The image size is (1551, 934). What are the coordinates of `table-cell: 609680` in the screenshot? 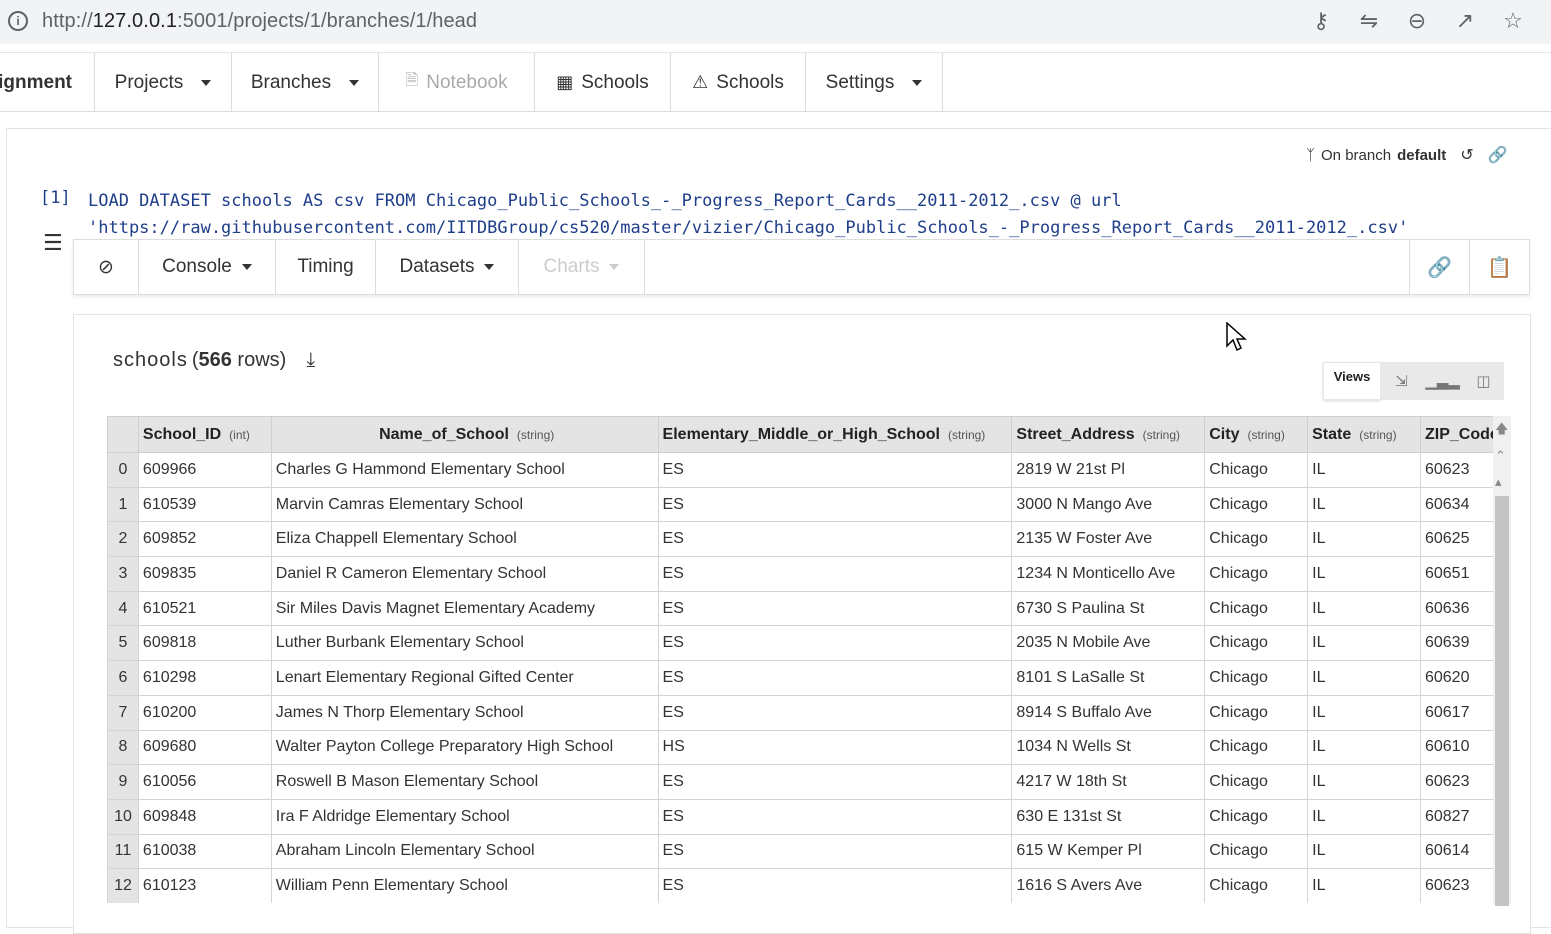 It's located at (204, 747).